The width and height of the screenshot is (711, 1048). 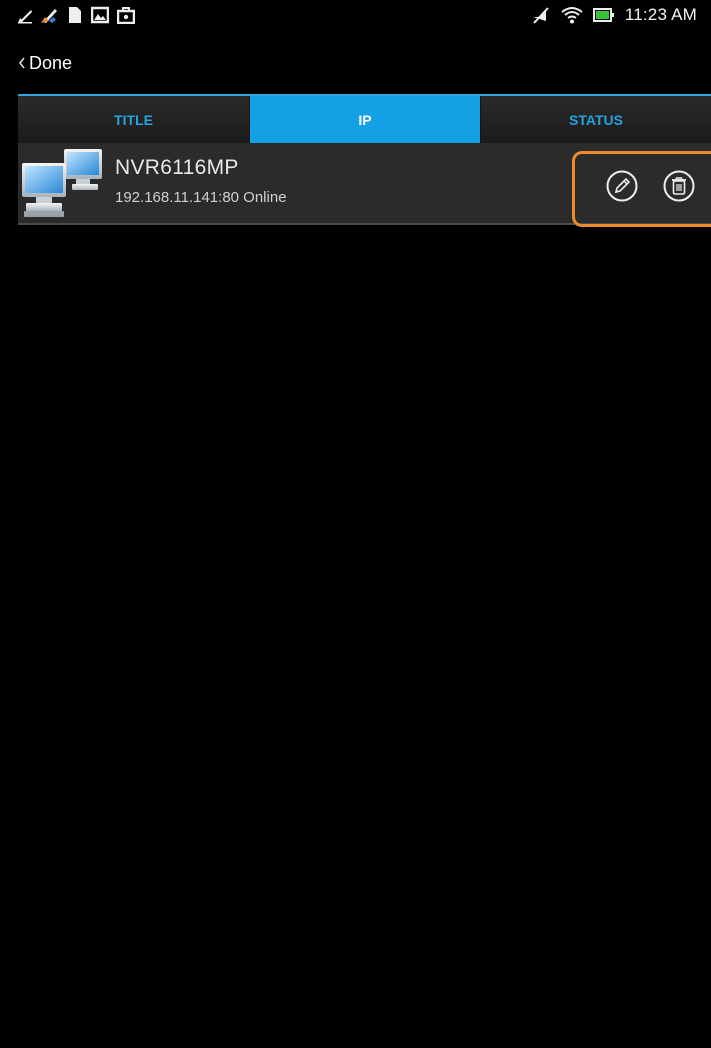 I want to click on chevron-left-icon, so click(x=21, y=63).